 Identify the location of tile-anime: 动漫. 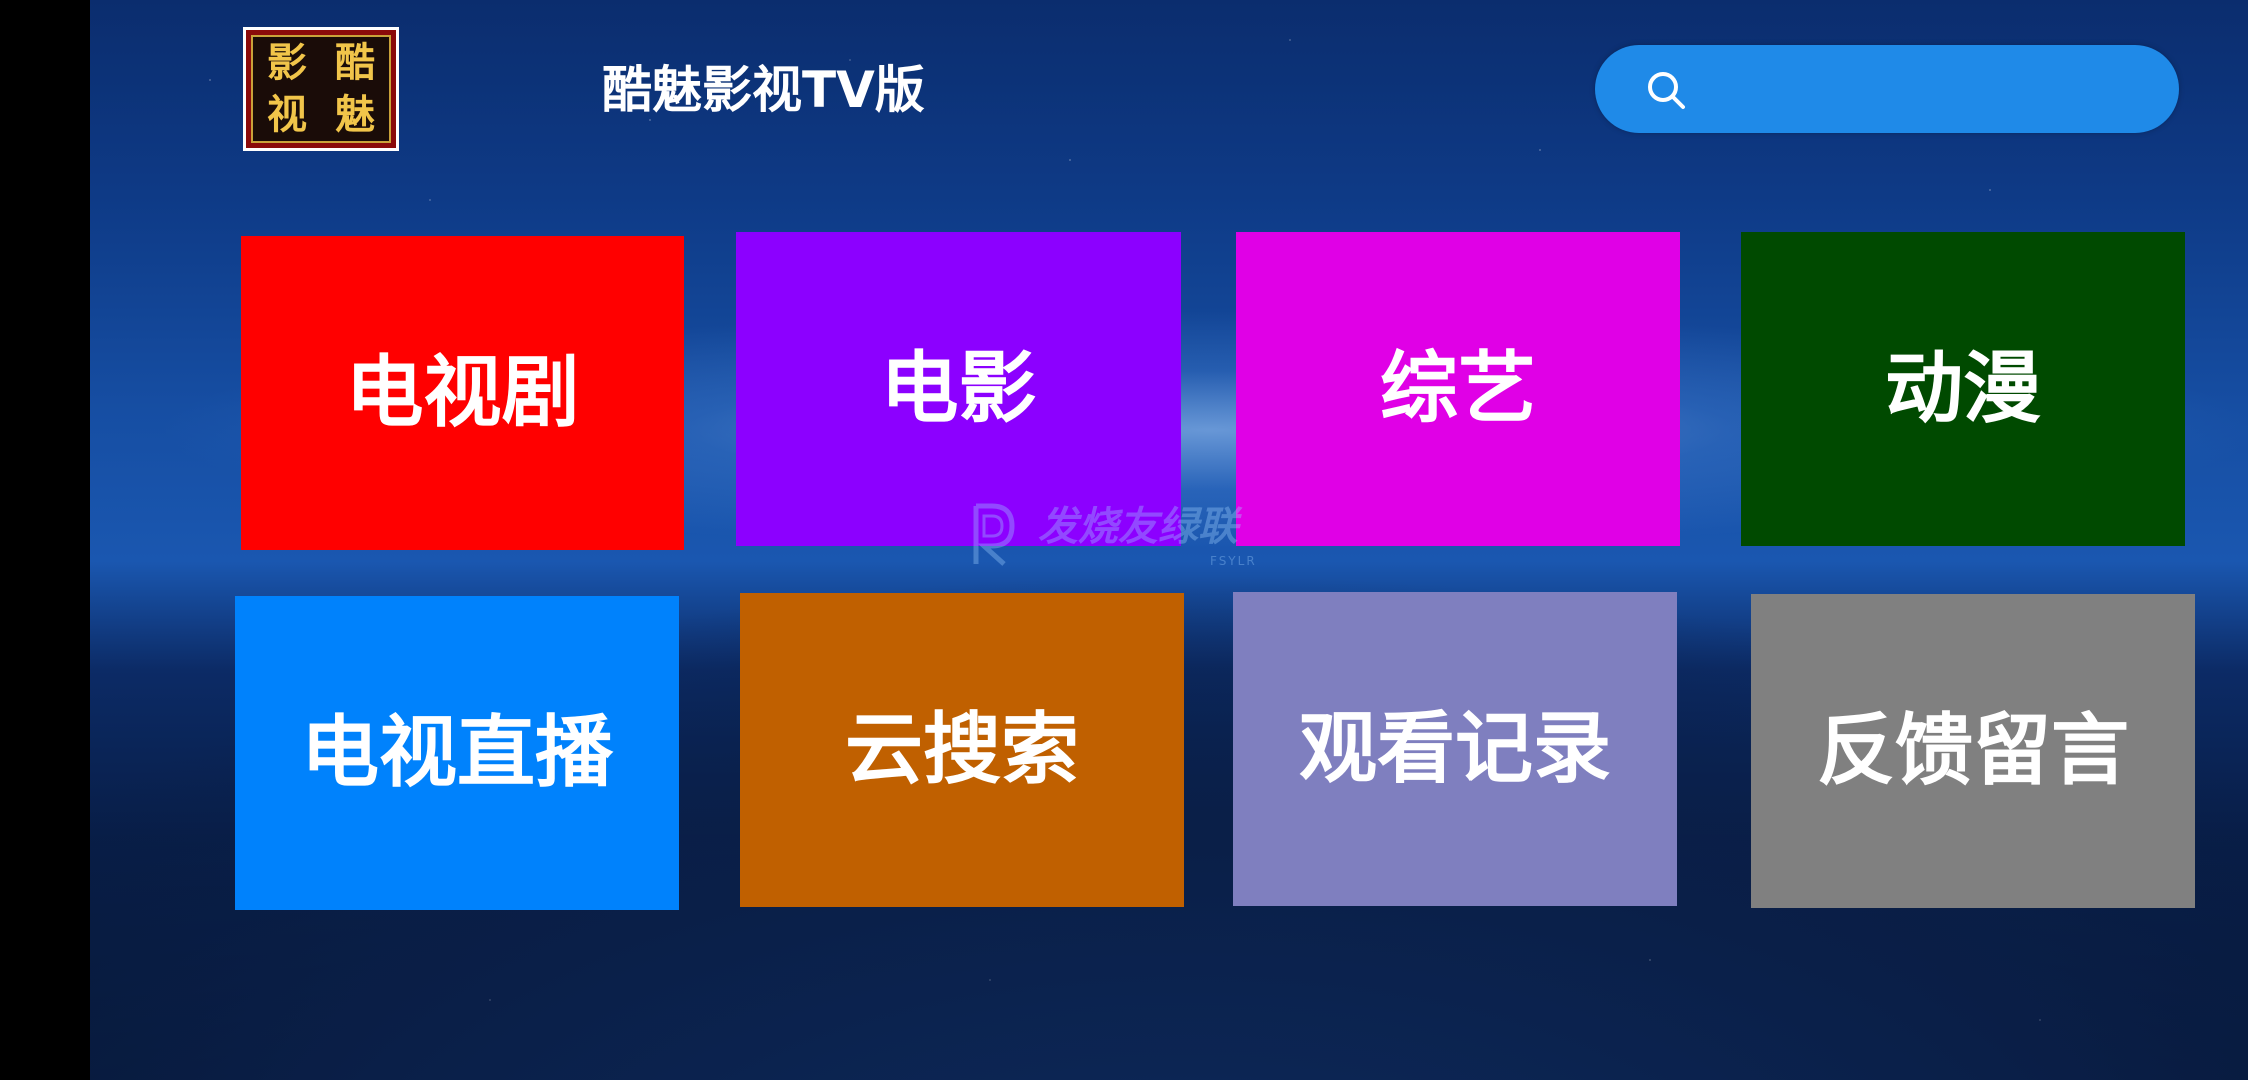
(1963, 389).